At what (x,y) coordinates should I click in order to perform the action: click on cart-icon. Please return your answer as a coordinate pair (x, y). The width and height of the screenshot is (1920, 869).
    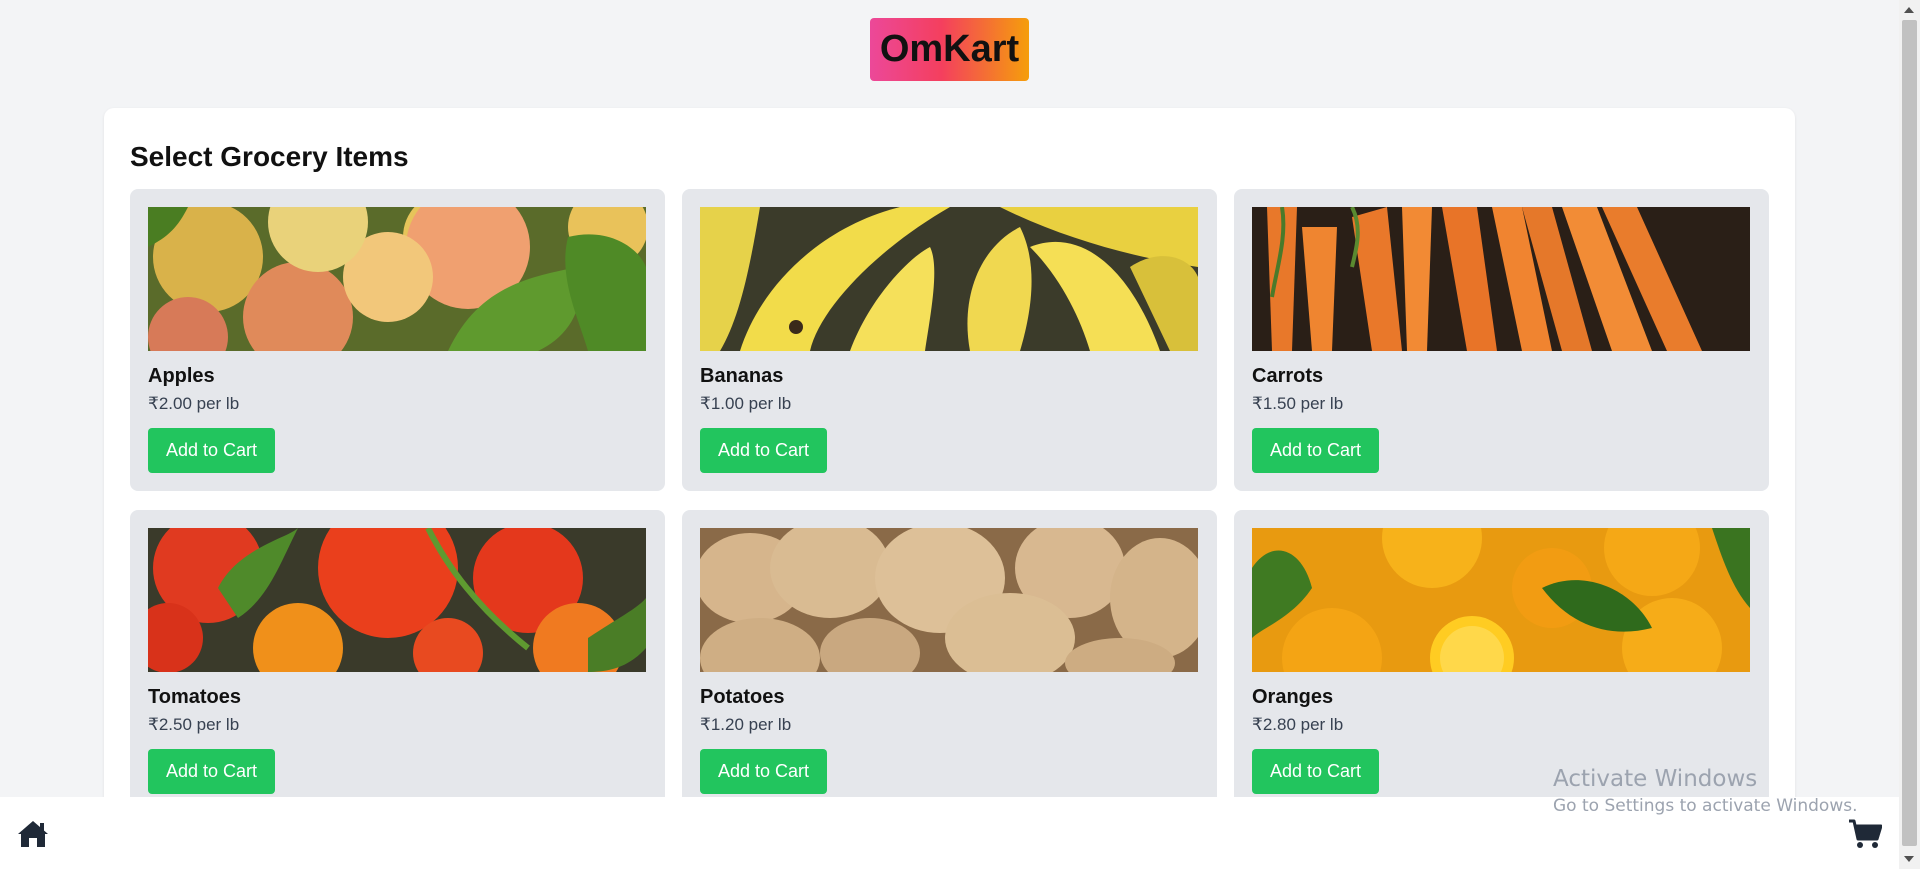
    Looking at the image, I should click on (1865, 834).